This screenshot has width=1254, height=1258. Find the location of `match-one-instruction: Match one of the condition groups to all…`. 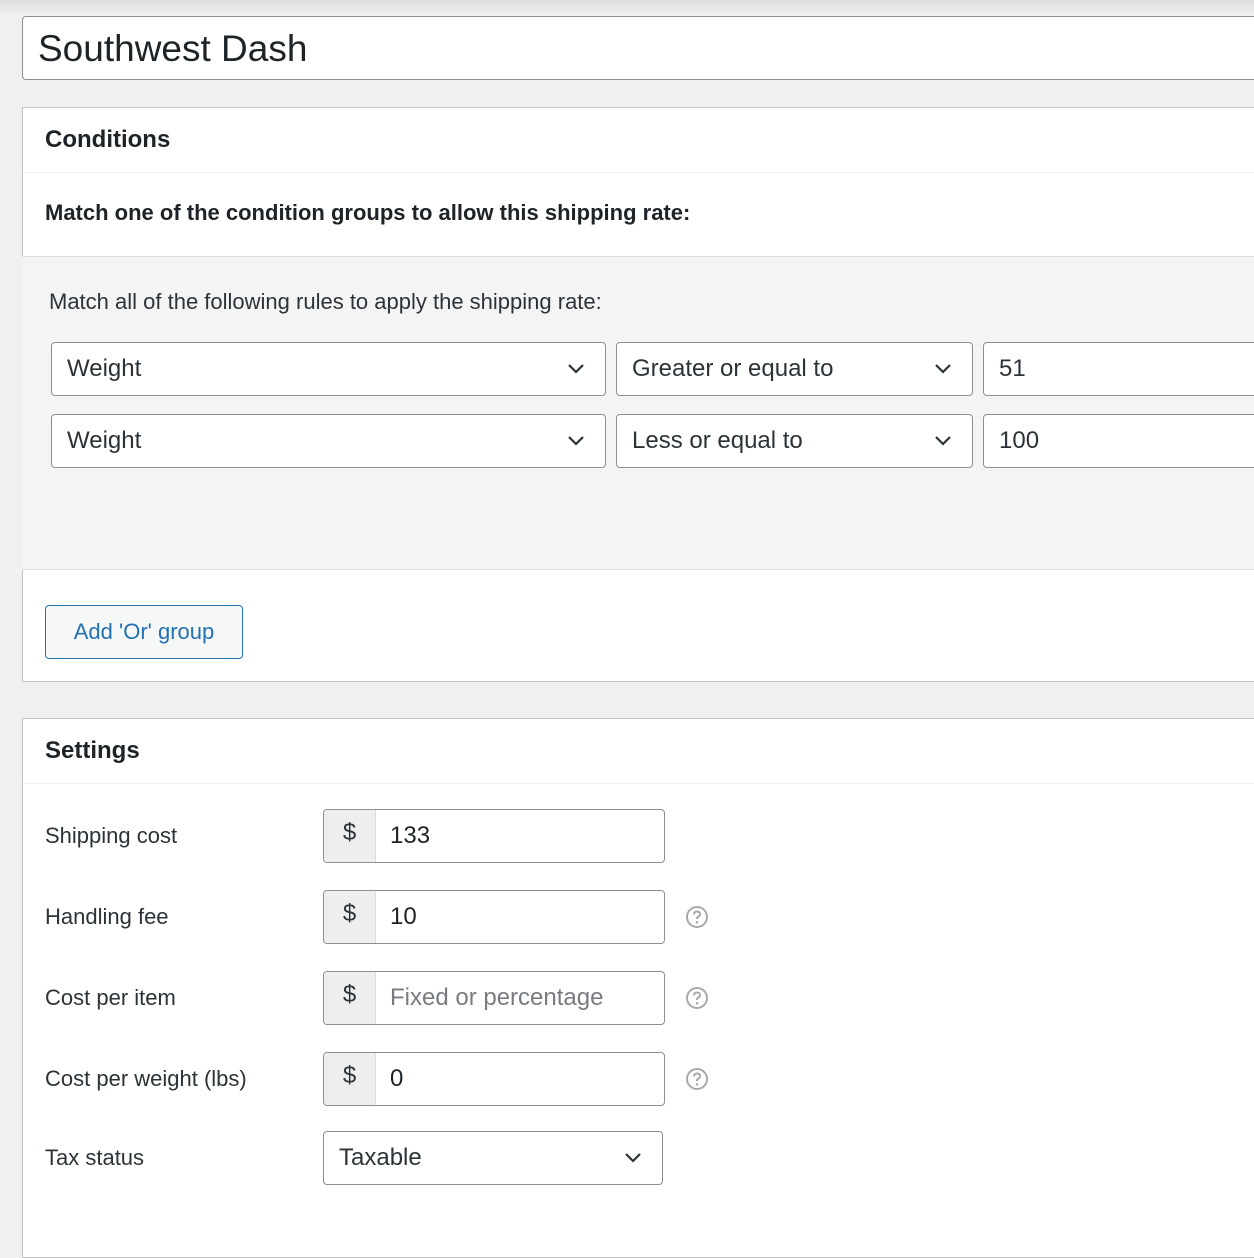

match-one-instruction: Match one of the condition groups to all… is located at coordinates (368, 212).